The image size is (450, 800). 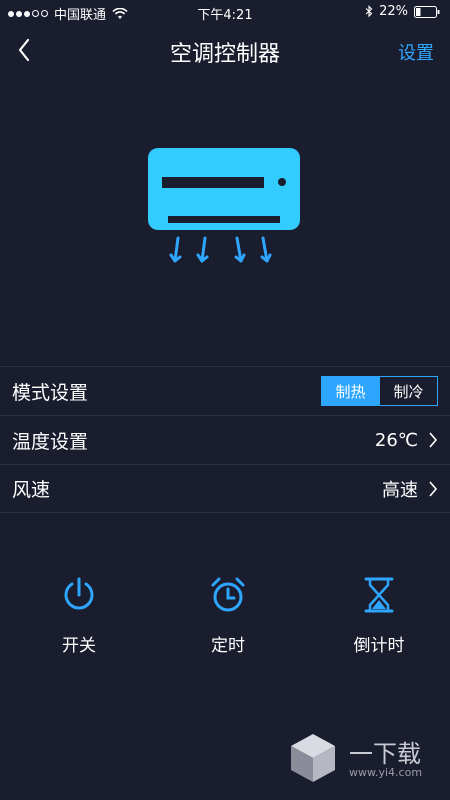 What do you see at coordinates (228, 594) in the screenshot?
I see `alarm-clock-icon` at bounding box center [228, 594].